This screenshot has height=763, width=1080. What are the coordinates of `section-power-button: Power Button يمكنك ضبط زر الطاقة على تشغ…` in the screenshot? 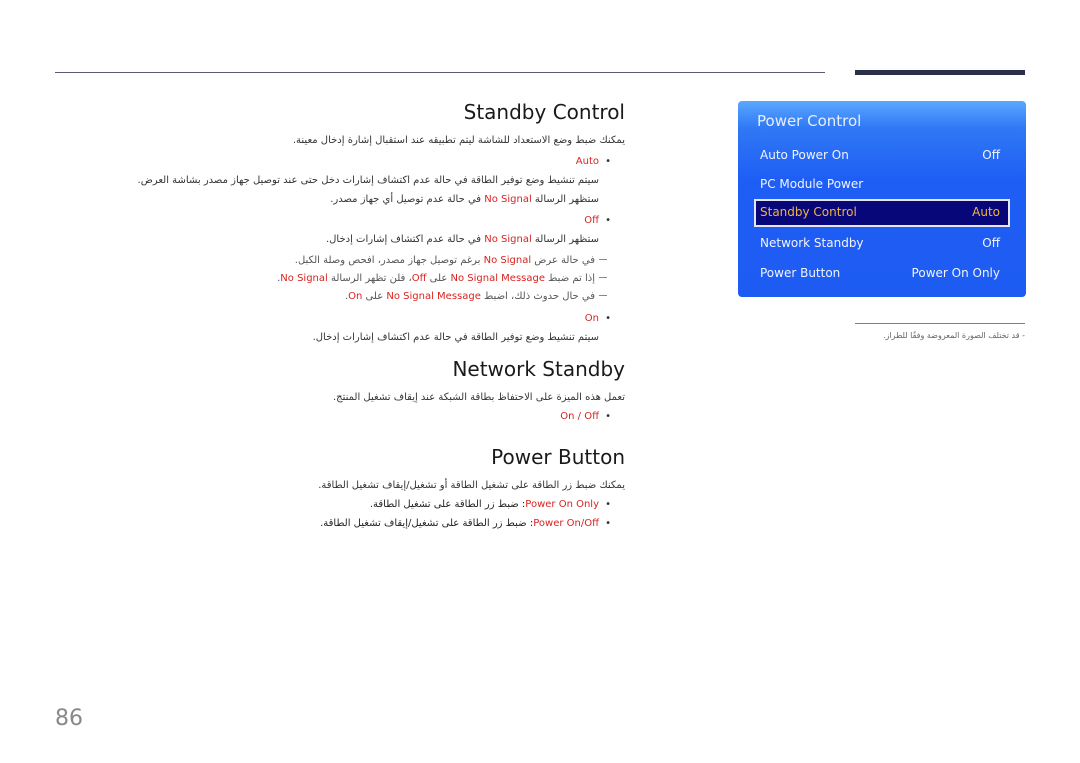 It's located at (365, 489).